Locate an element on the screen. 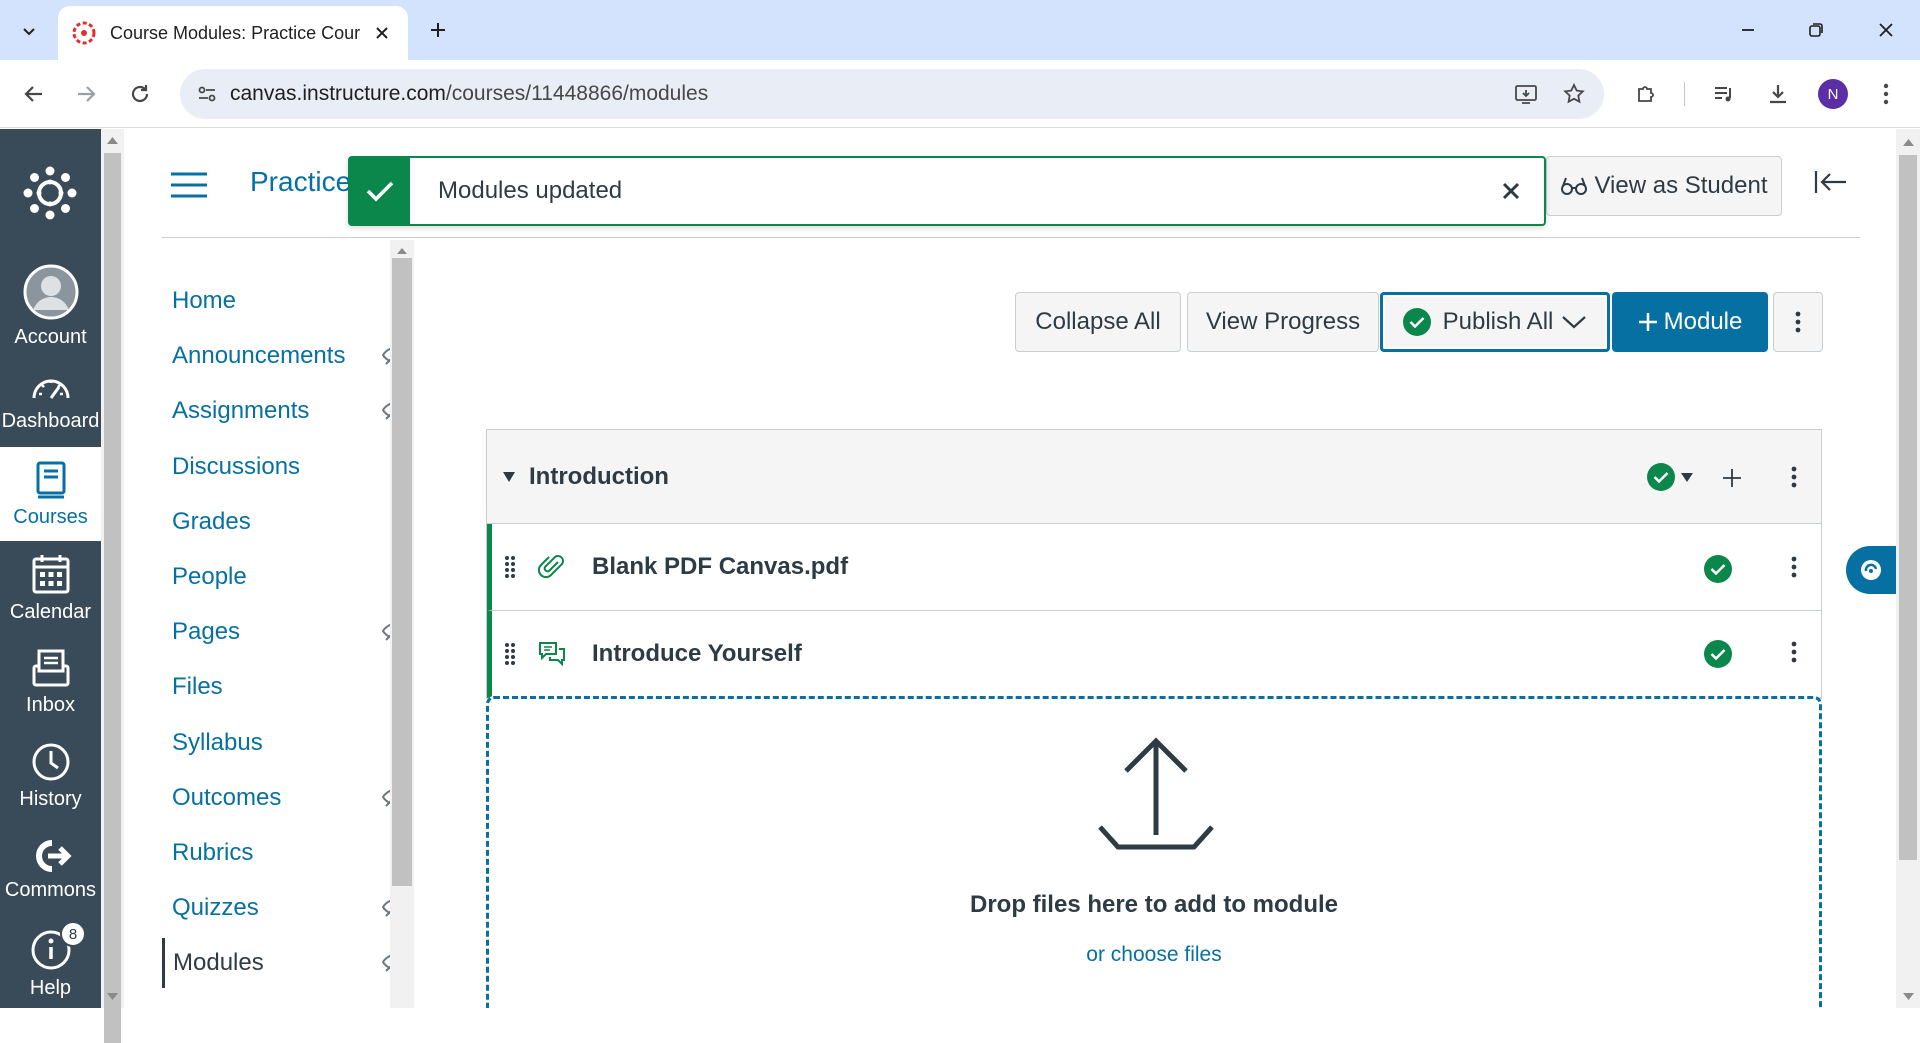  avatar: N is located at coordinates (1833, 94).